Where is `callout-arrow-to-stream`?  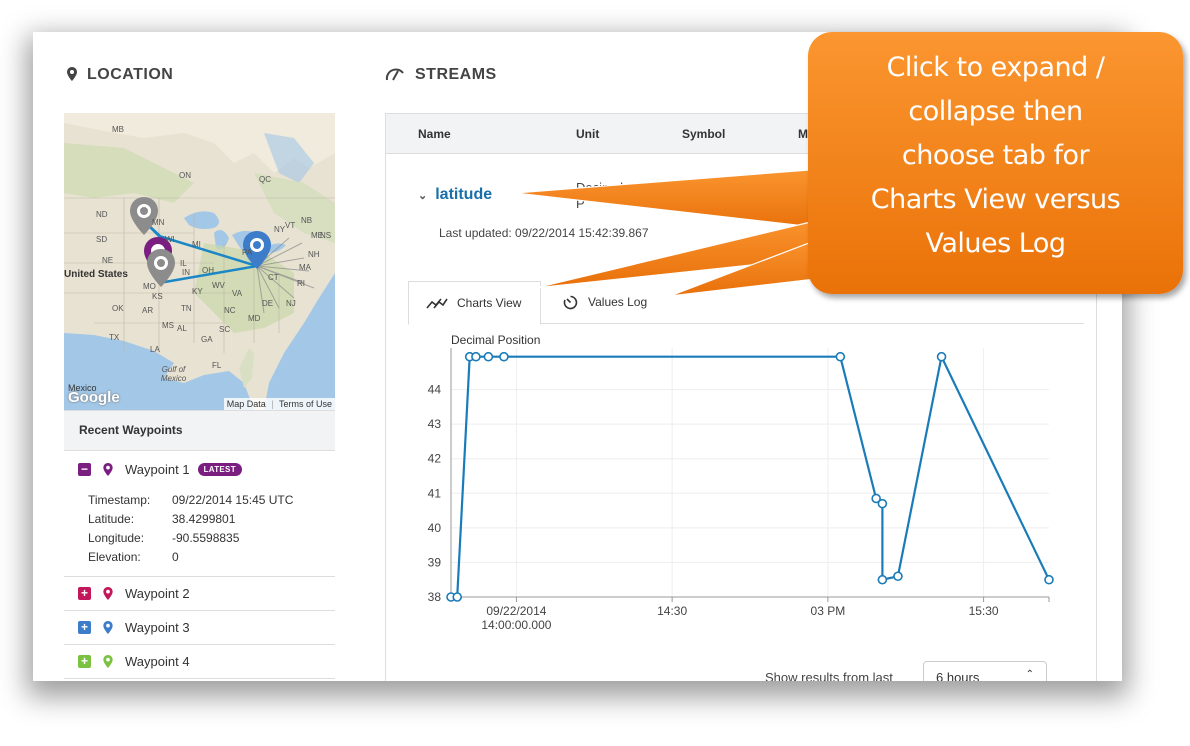
callout-arrow-to-stream is located at coordinates (677, 199).